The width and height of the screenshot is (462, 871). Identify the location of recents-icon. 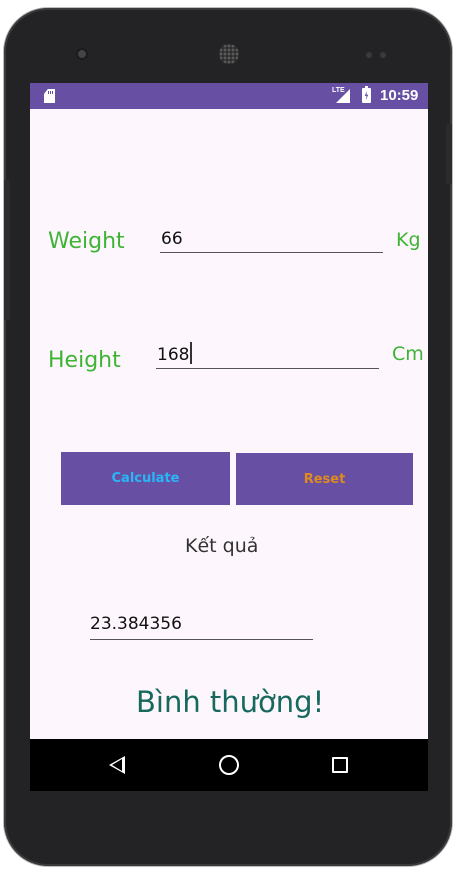
(340, 765).